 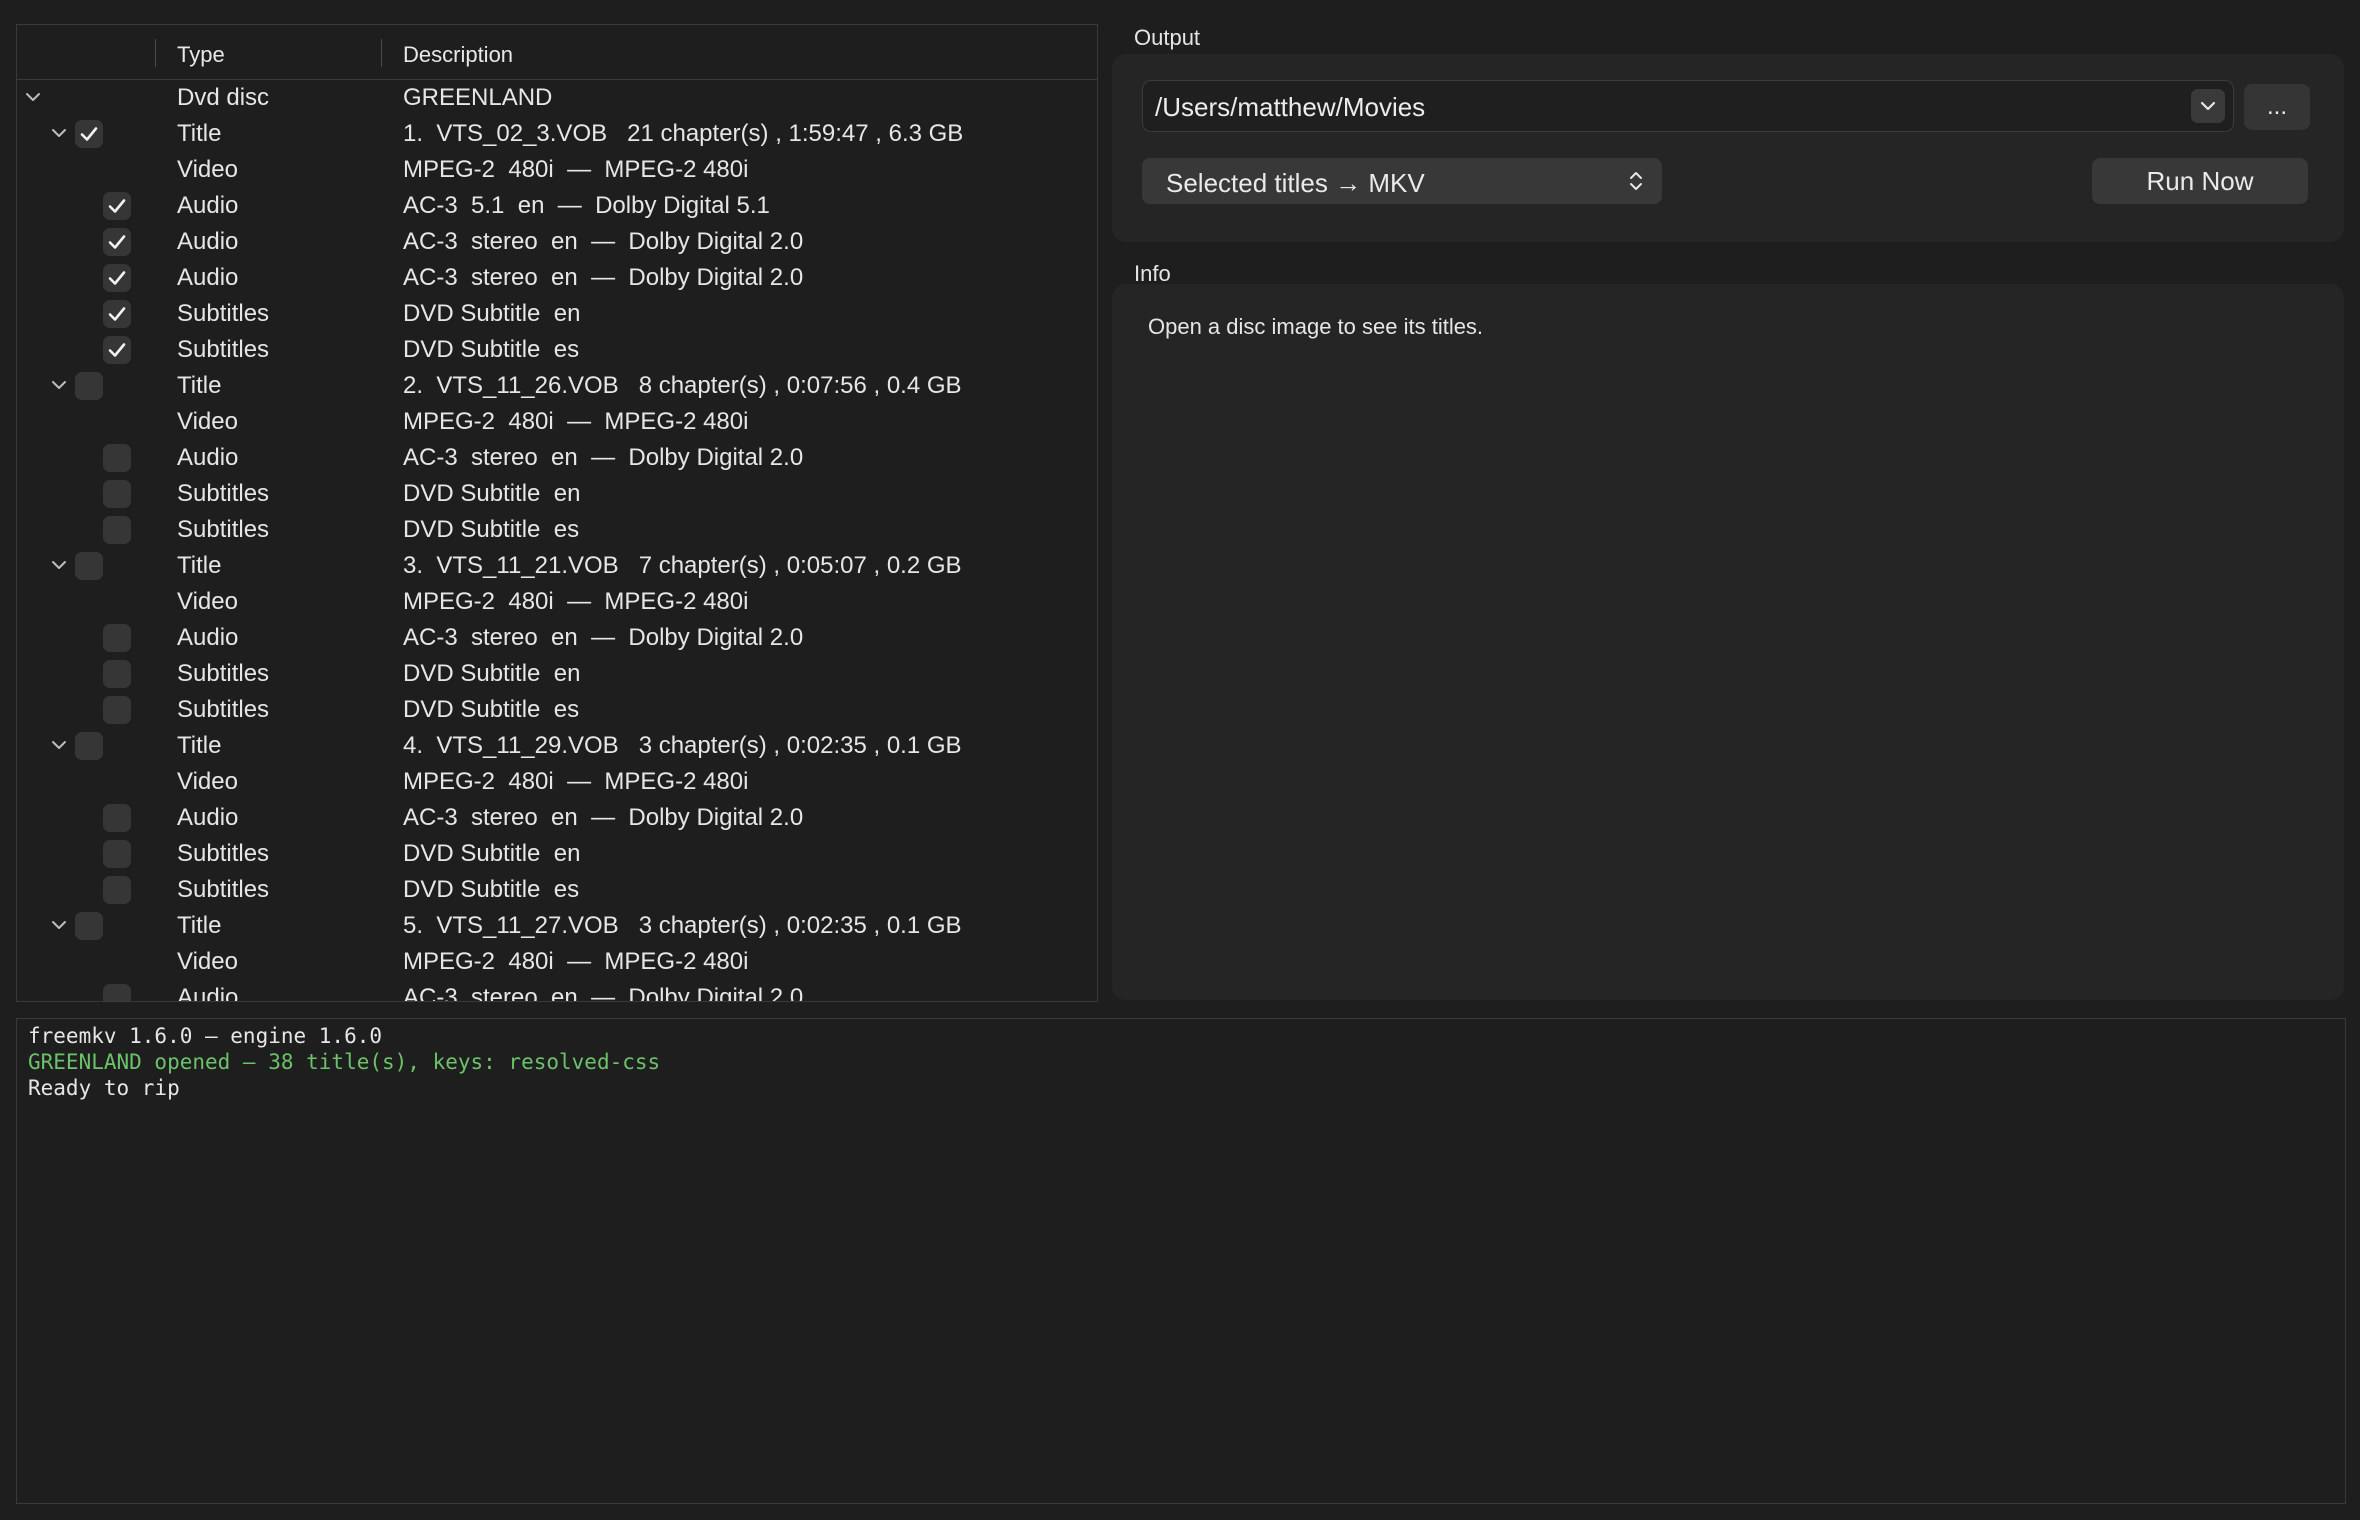 What do you see at coordinates (458, 55) in the screenshot?
I see `column-header-description: Description` at bounding box center [458, 55].